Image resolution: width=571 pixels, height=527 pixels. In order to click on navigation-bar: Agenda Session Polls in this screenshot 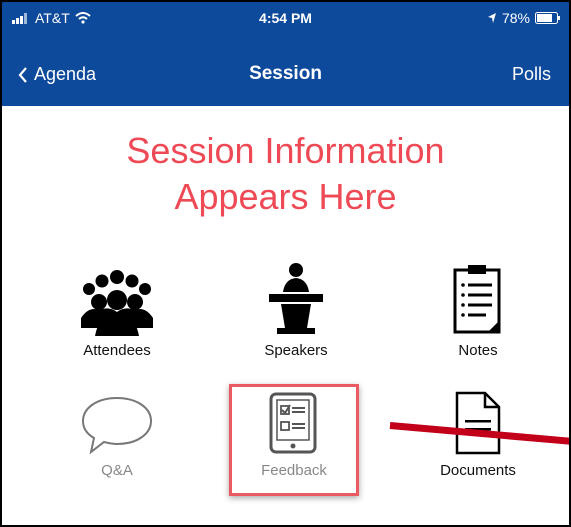, I will do `click(285, 71)`.